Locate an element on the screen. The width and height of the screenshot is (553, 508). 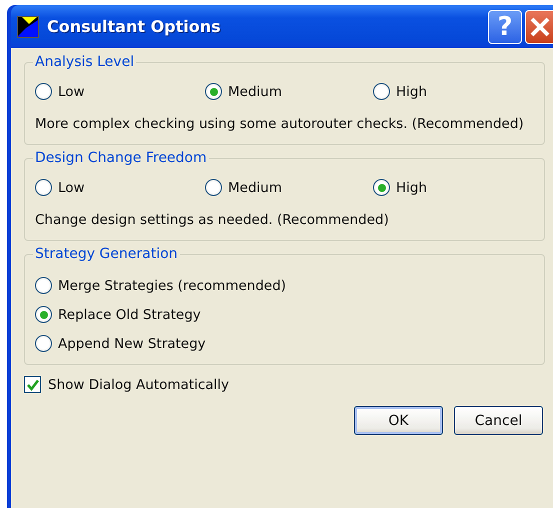
option-label: Replace Old Strategy is located at coordinates (129, 314).